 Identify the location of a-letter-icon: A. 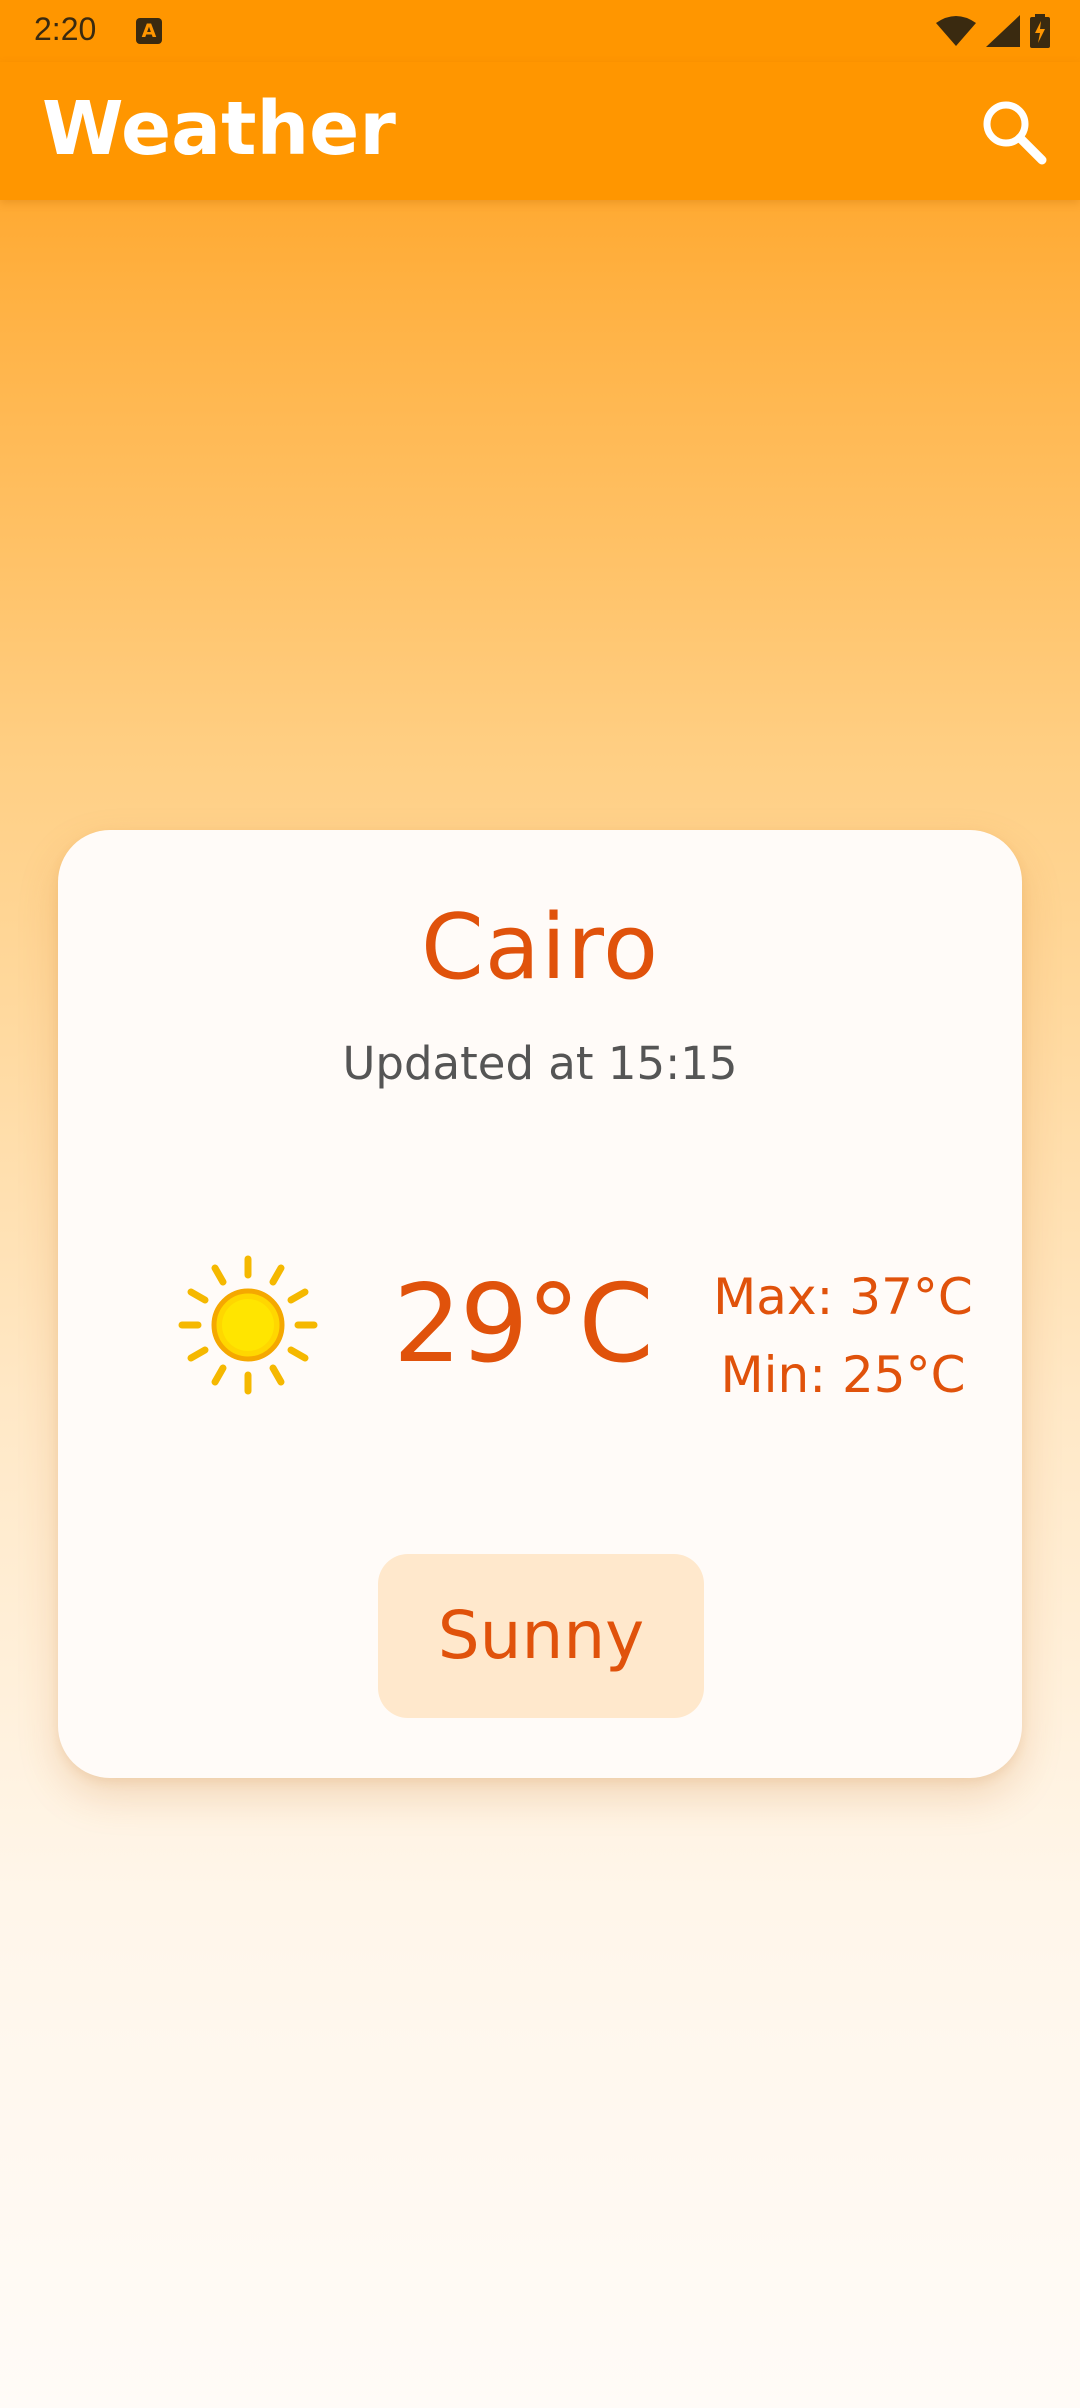
(149, 31).